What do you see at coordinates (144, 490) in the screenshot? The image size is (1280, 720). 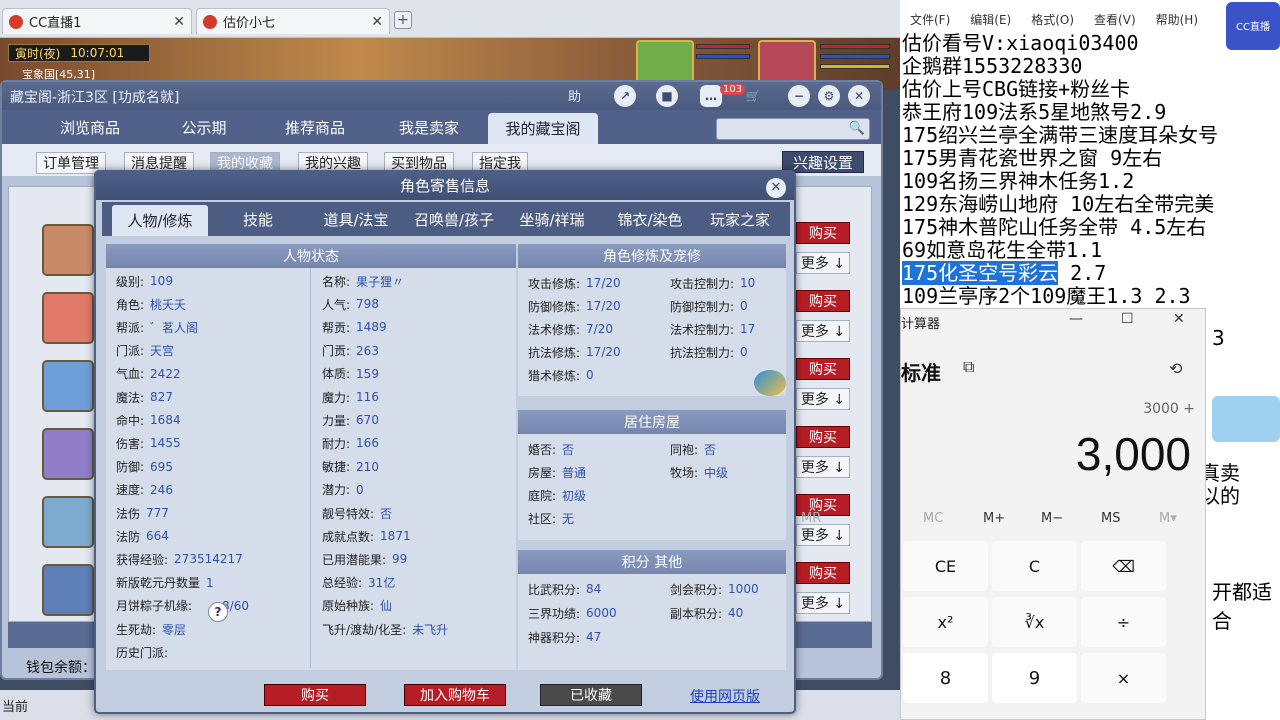 I see `status-row: 速度: 246` at bounding box center [144, 490].